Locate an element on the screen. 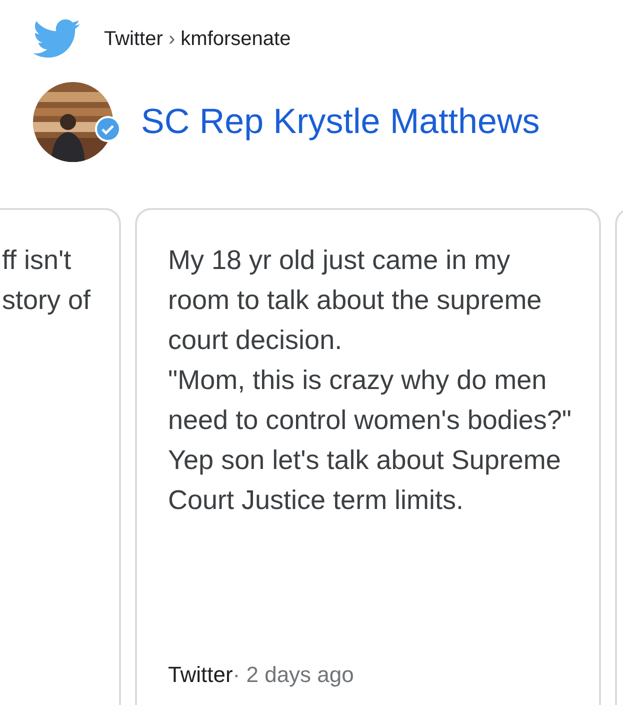 The width and height of the screenshot is (623, 705). bird-icon is located at coordinates (56, 39).